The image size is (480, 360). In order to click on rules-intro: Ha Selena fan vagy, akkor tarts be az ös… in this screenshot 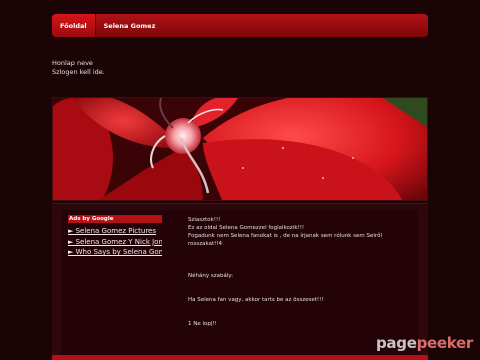, I will do `click(256, 300)`.